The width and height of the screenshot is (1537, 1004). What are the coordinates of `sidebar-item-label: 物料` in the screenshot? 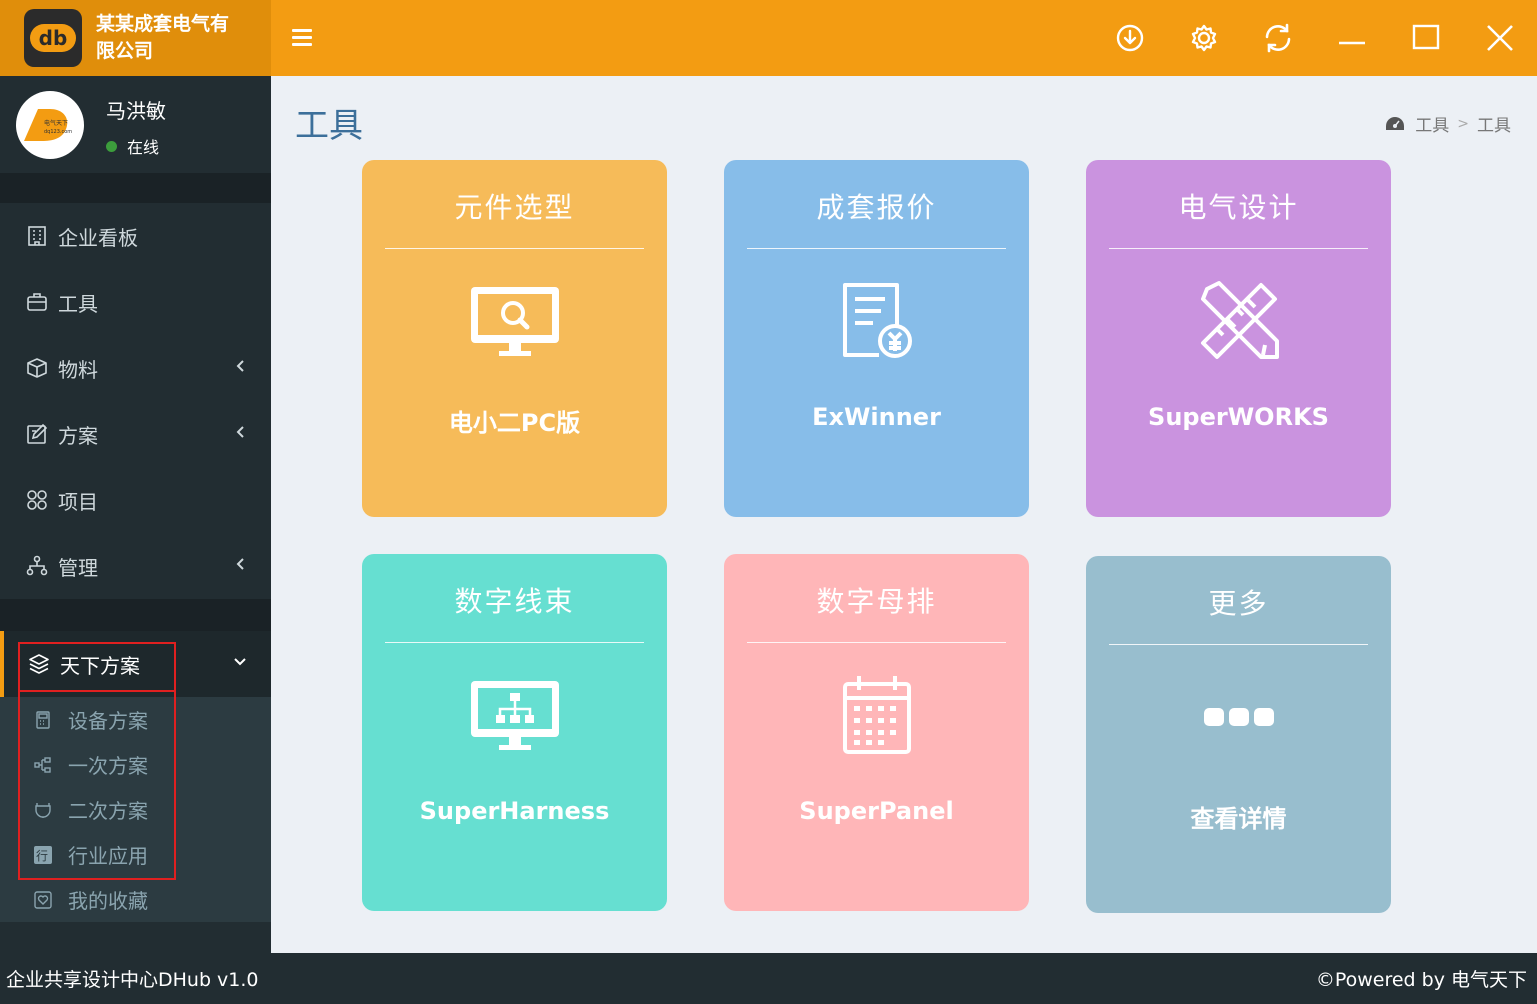 It's located at (78, 369).